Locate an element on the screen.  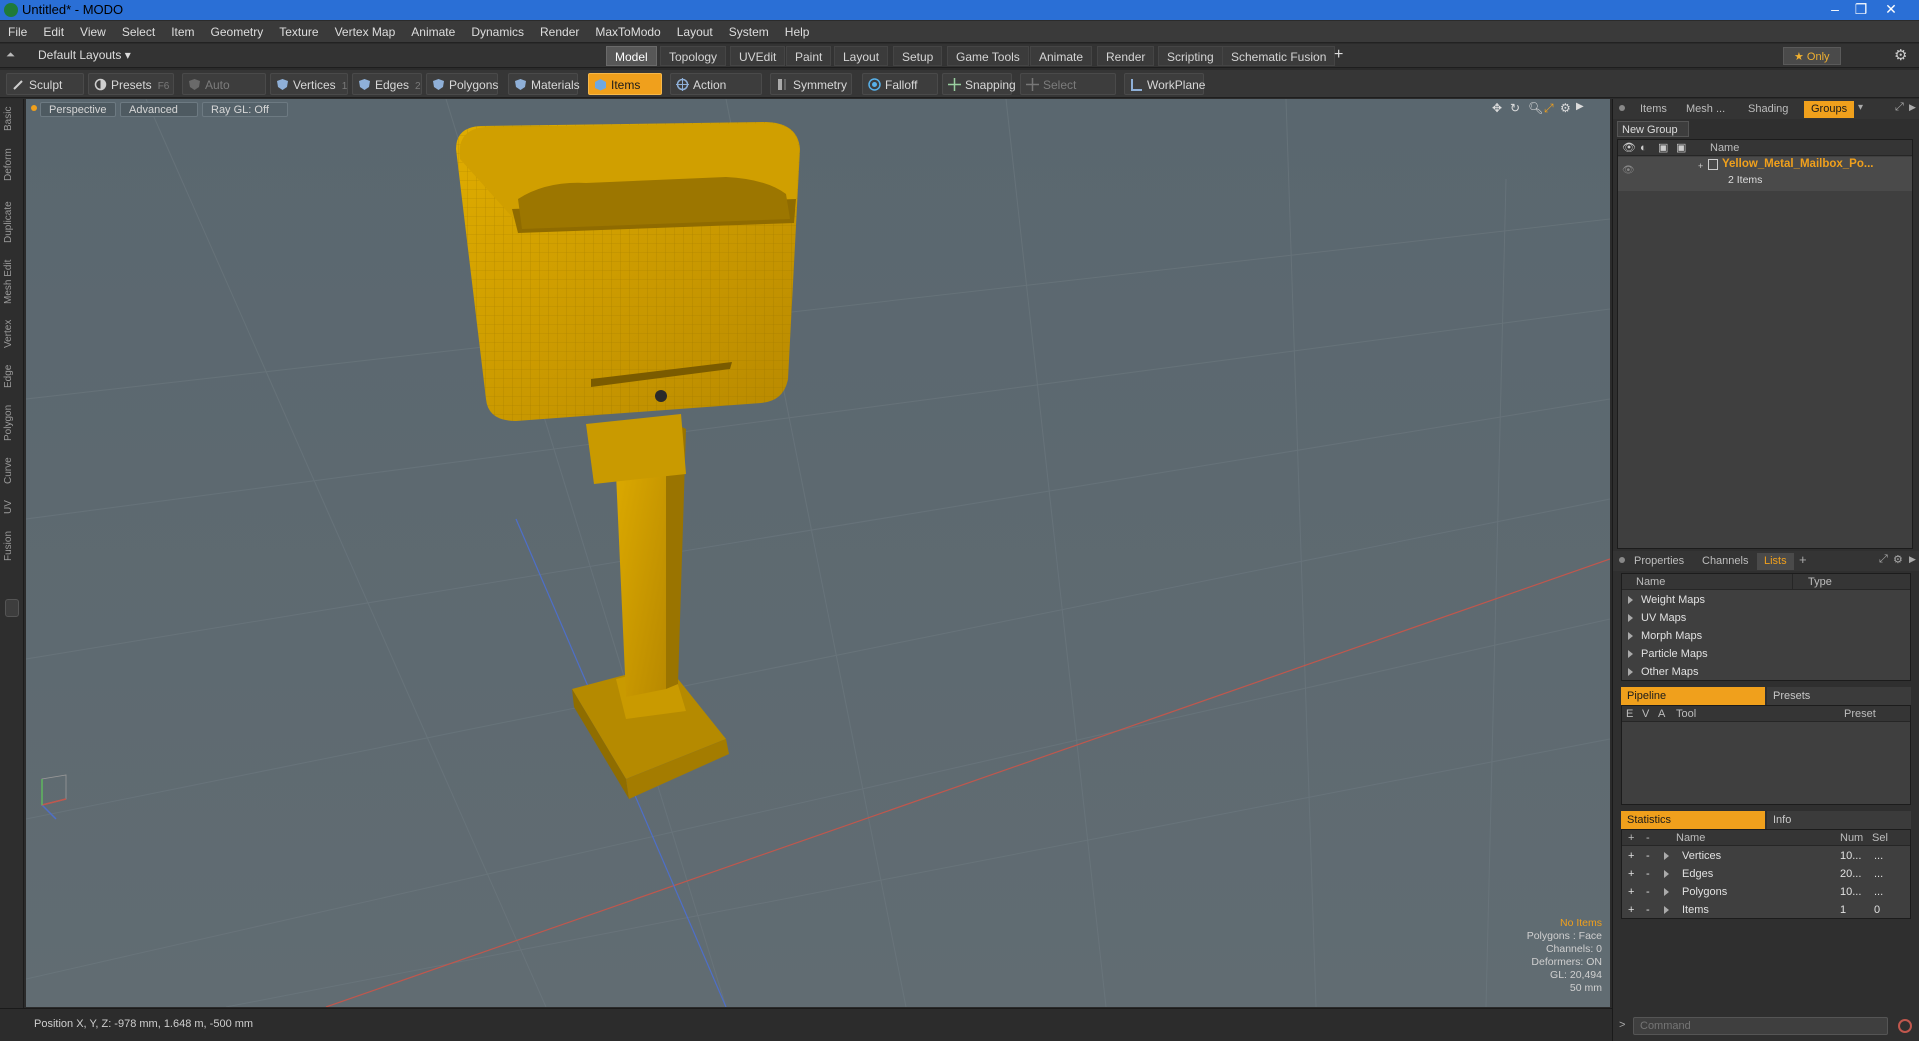
menu-layout: Layout is located at coordinates (695, 32).